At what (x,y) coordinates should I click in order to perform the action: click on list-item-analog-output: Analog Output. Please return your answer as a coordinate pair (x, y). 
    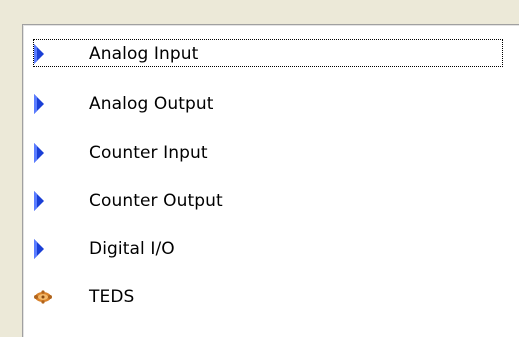
    Looking at the image, I should click on (271, 104).